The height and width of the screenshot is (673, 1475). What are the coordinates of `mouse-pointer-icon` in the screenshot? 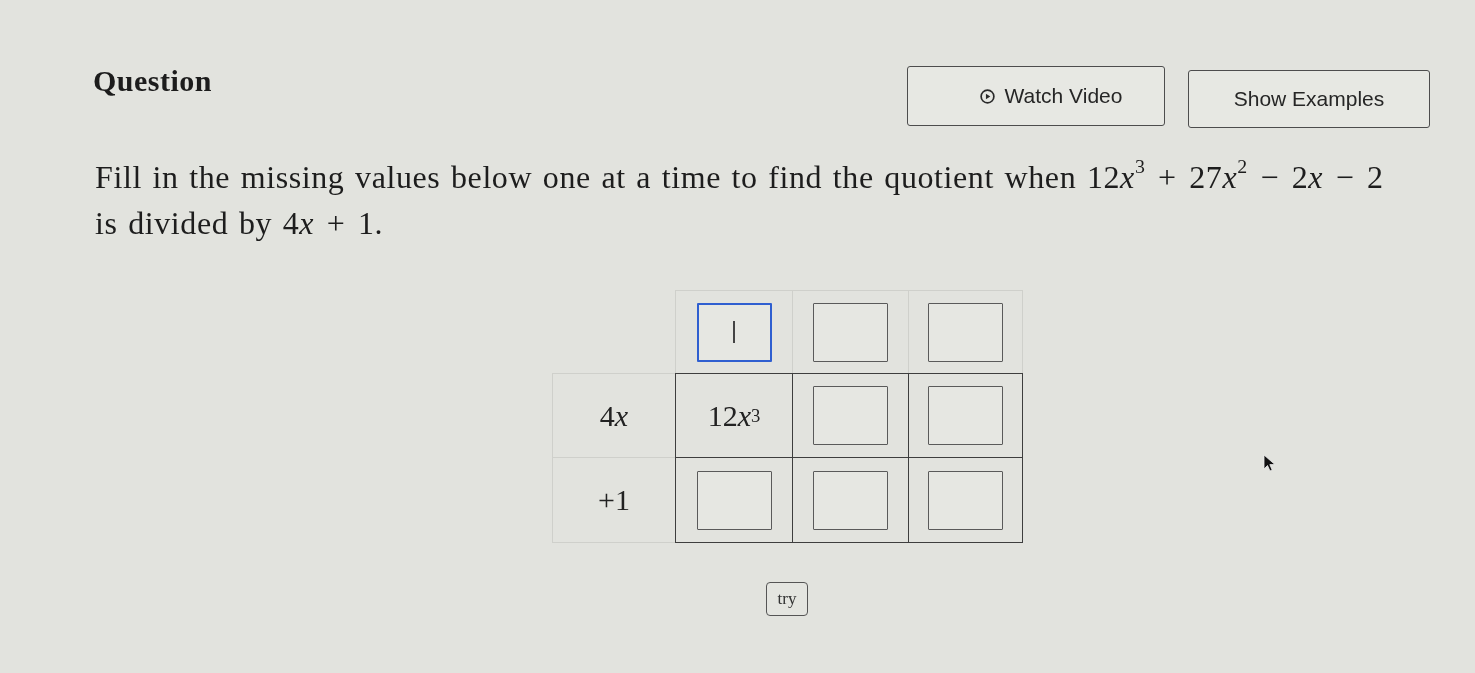 It's located at (1270, 463).